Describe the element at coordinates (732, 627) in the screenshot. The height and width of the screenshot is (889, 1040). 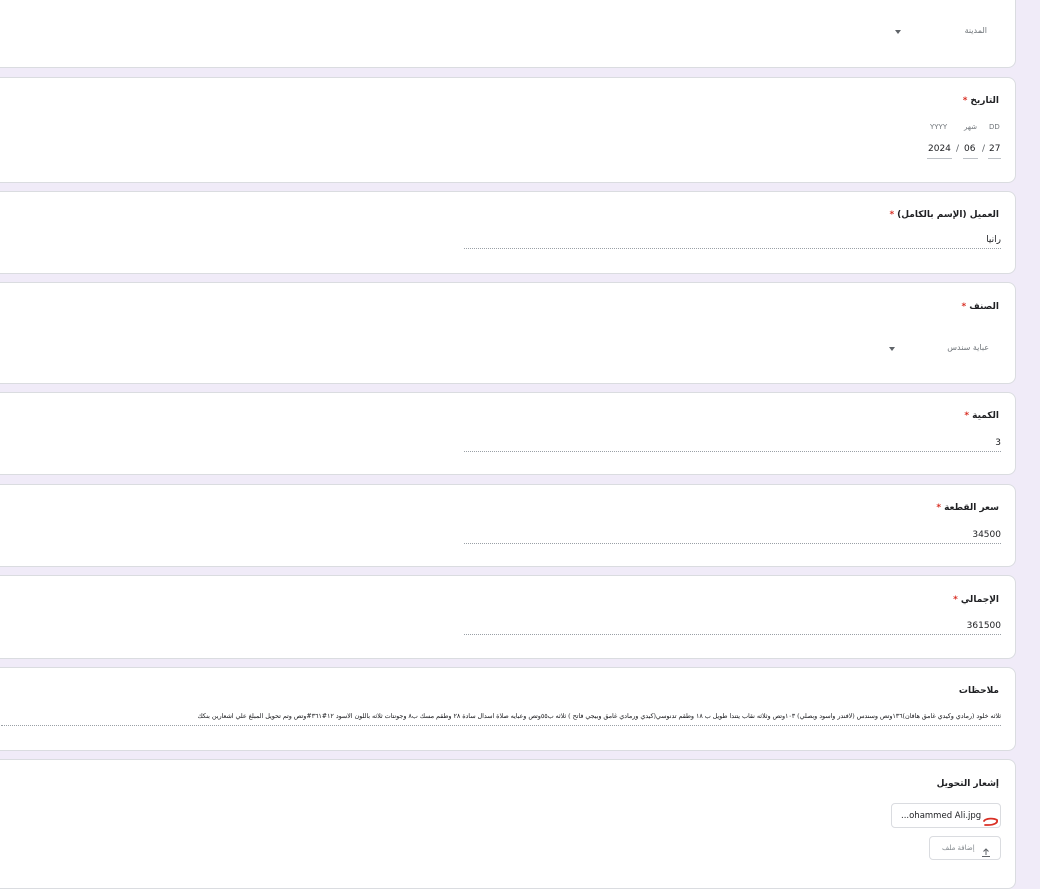
I see `total-input: 361500` at that location.